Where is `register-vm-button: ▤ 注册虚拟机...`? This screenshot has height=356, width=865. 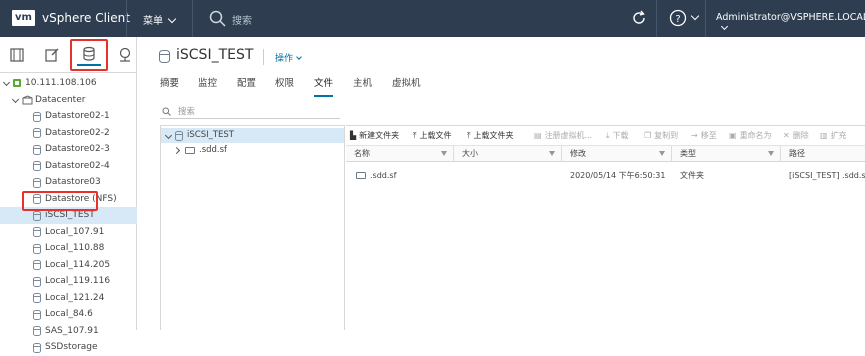
register-vm-button: ▤ 注册虚拟机... is located at coordinates (563, 135).